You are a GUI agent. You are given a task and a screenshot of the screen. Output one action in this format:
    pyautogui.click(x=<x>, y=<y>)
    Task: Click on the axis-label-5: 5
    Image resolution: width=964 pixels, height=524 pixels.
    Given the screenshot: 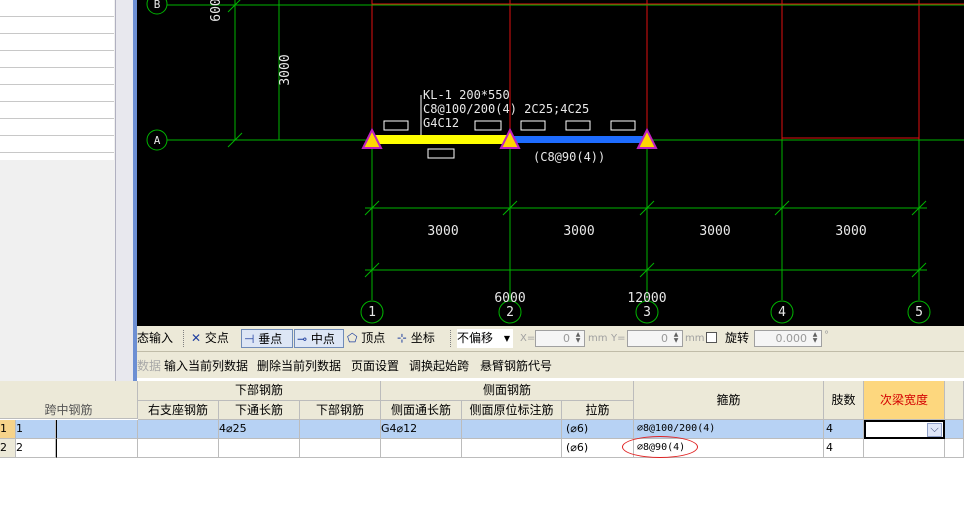 What is the action you would take?
    pyautogui.click(x=919, y=312)
    